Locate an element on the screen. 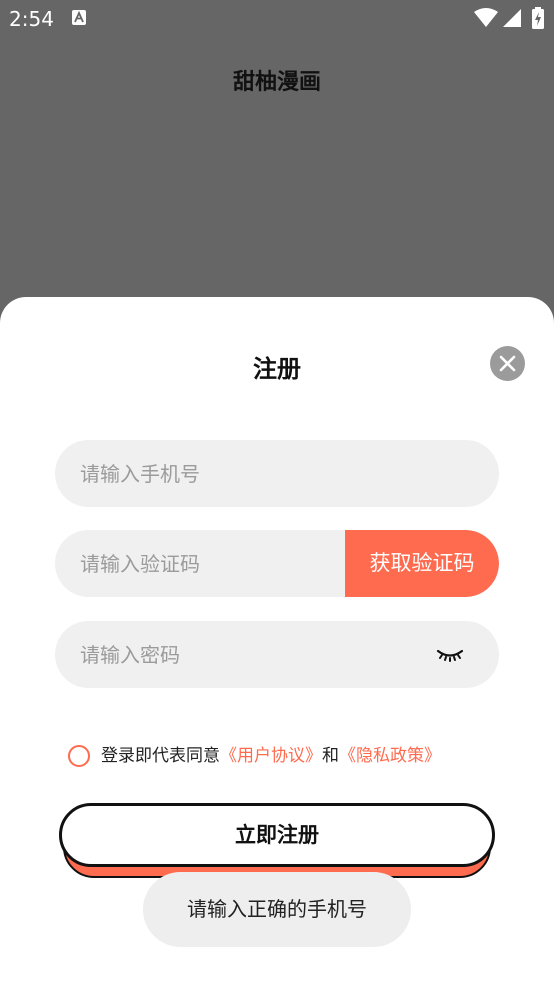 The height and width of the screenshot is (984, 554). agreement-text: 登录即代表同意《用户协议》和《隐私政策》 is located at coordinates (271, 756).